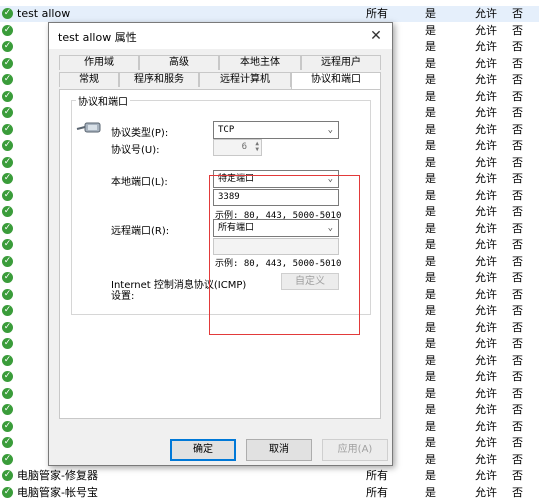 This screenshot has width=539, height=501. Describe the element at coordinates (269, 476) in the screenshot. I see `table-row: ✓ 电脑管家-修复器 所有 是 允许 否` at that location.